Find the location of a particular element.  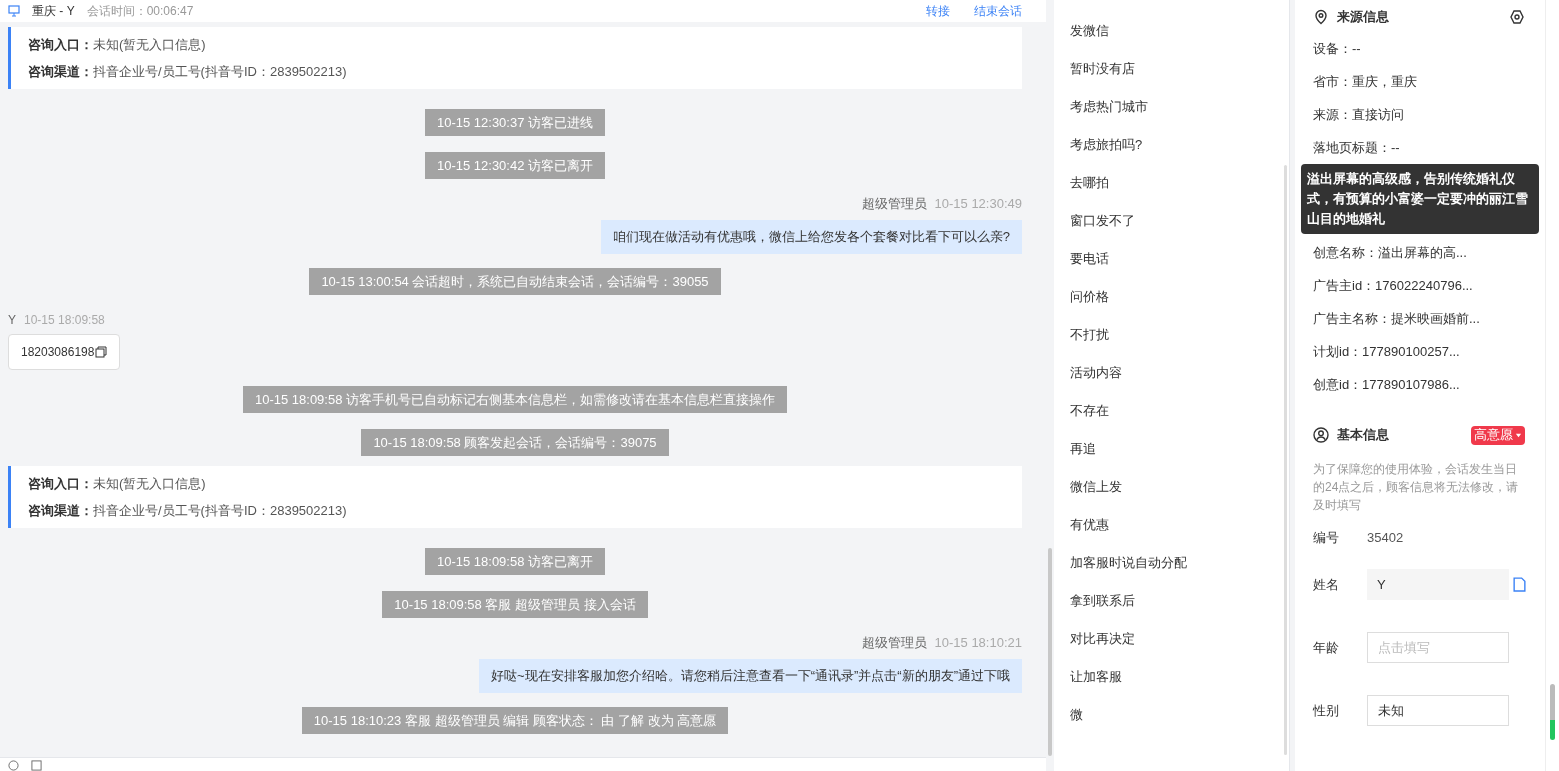

field-value: 35402 is located at coordinates (1385, 538).